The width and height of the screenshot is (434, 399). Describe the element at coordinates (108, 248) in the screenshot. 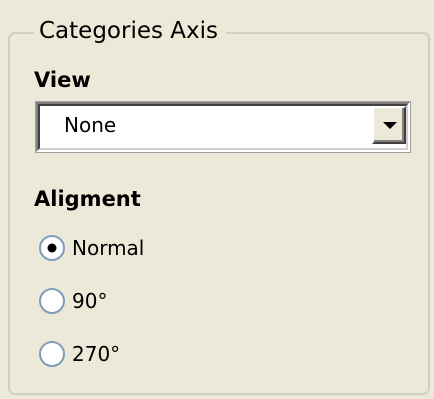

I see `radio-label-normal: Normal` at that location.